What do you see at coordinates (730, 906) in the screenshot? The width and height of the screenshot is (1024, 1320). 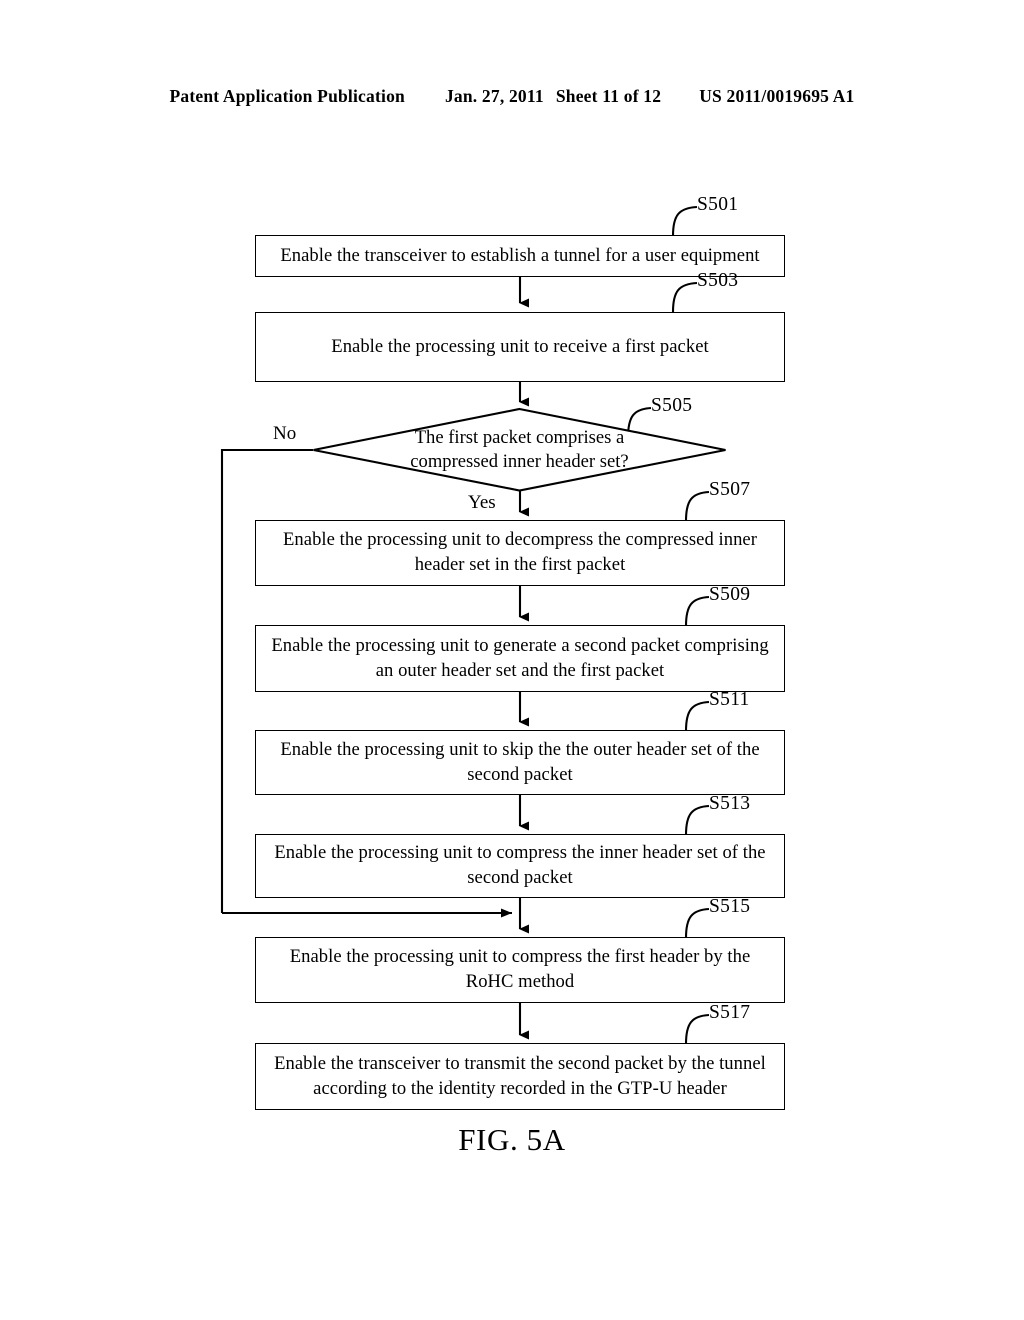 I see `step-ref-s515: S515` at bounding box center [730, 906].